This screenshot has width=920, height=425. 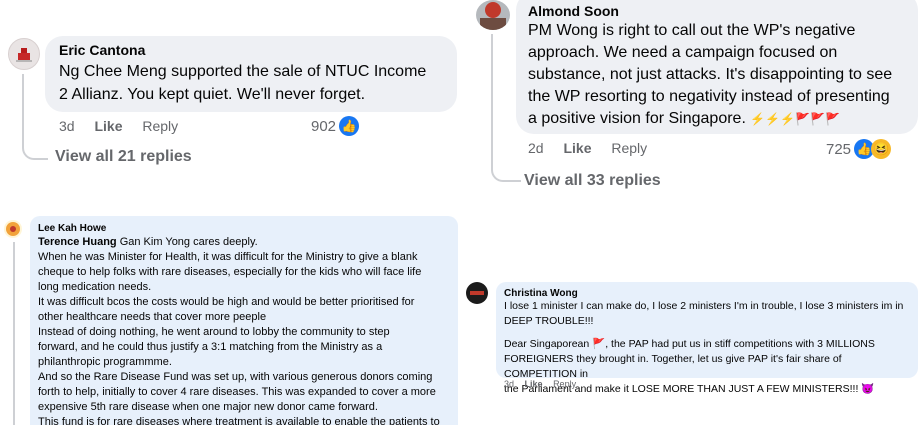 What do you see at coordinates (573, 11) in the screenshot?
I see `comment-author: Almond Soon` at bounding box center [573, 11].